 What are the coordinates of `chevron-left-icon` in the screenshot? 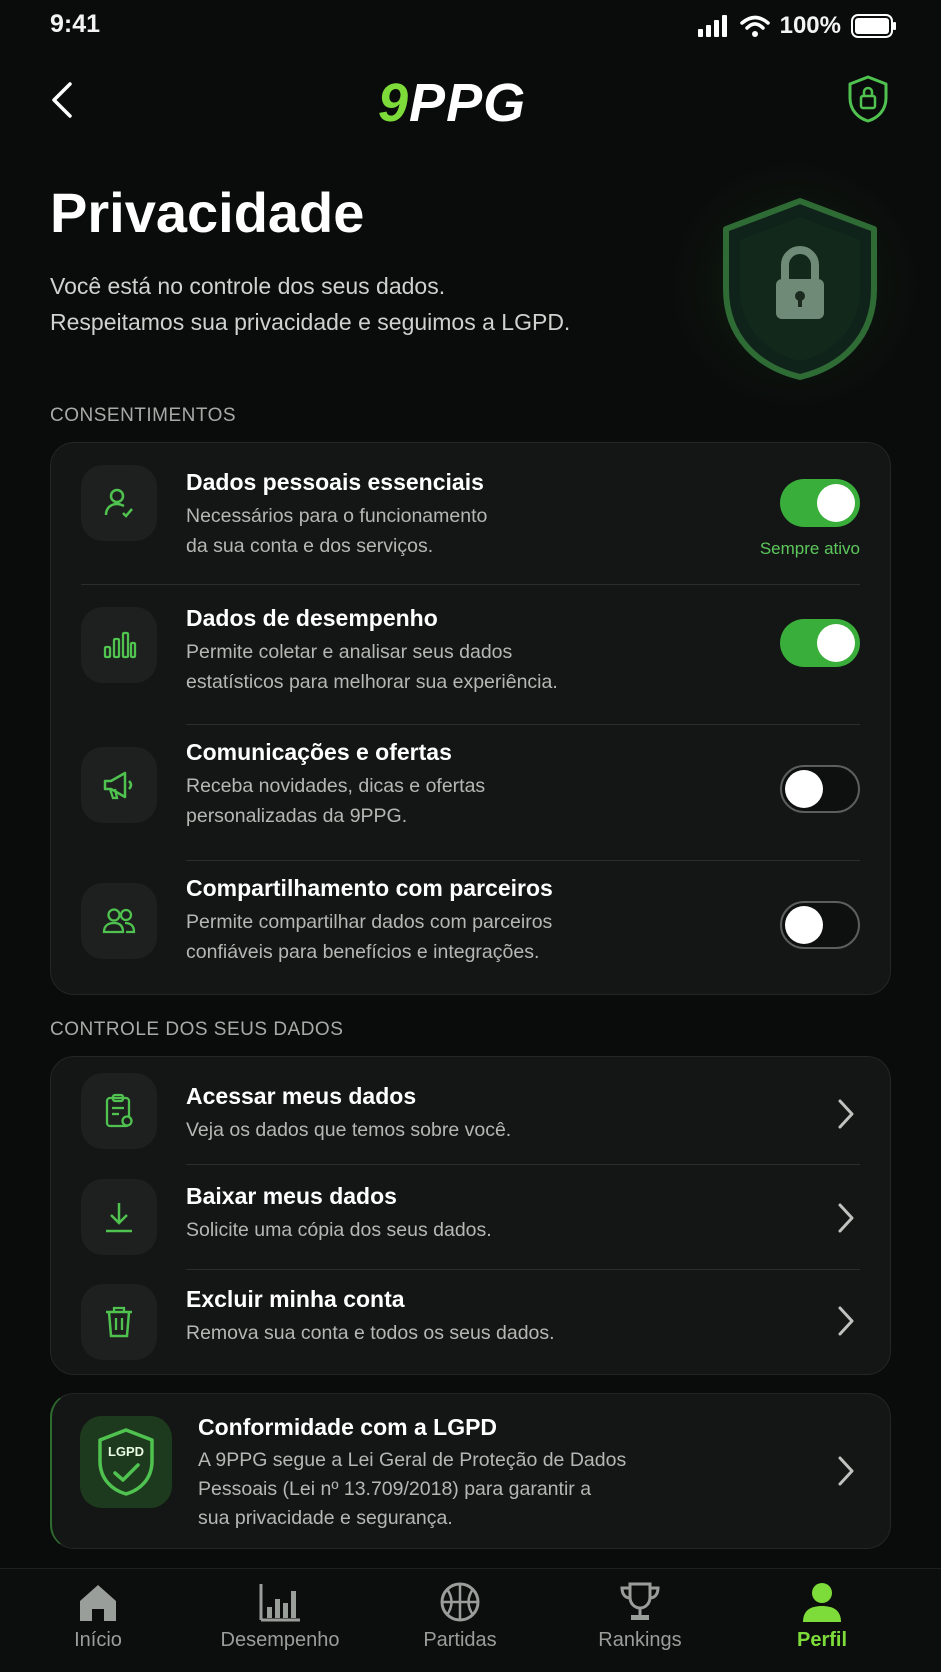 It's located at (62, 100).